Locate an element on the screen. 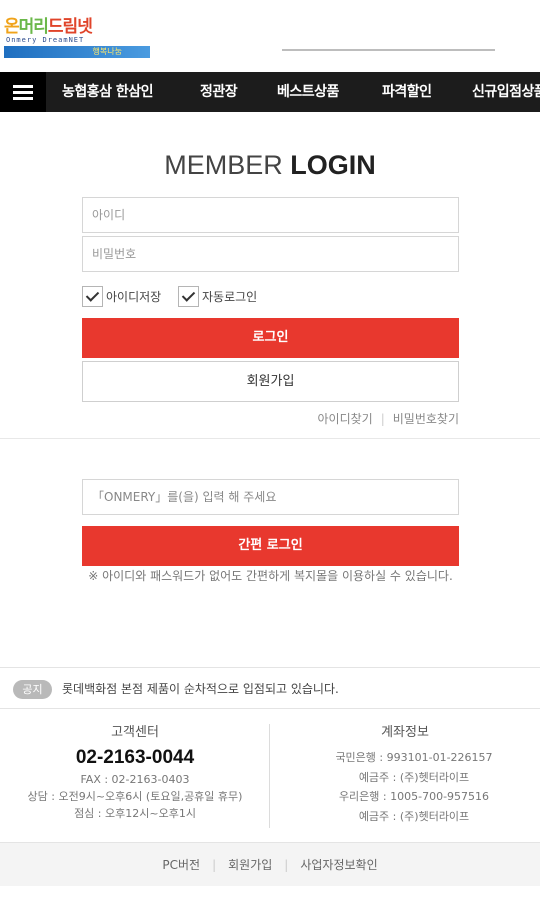 The image size is (540, 900). header-divider is located at coordinates (388, 50).